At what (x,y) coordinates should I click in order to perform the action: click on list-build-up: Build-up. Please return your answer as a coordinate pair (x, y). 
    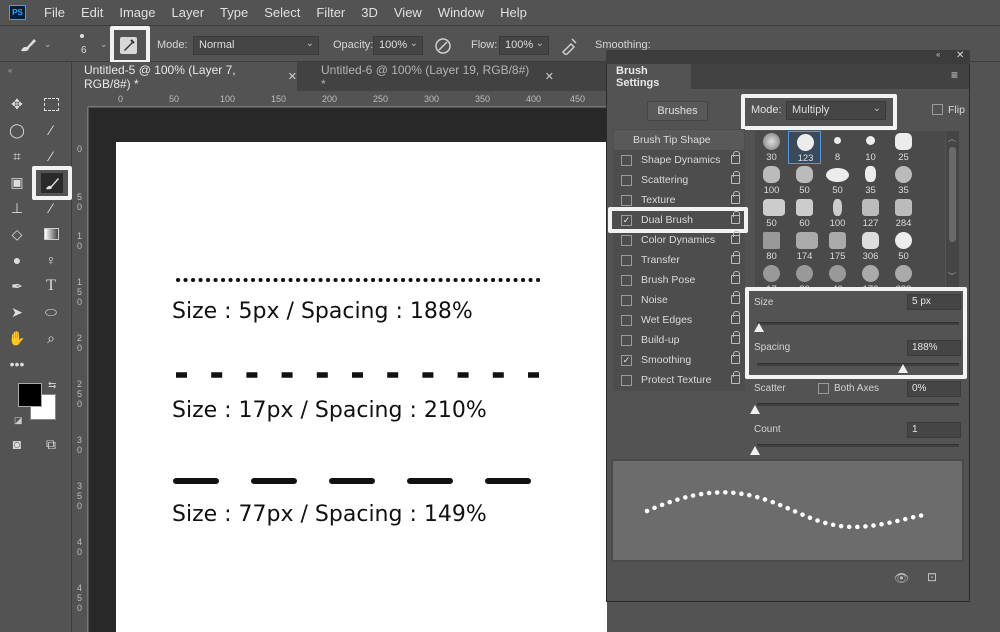
    Looking at the image, I should click on (679, 340).